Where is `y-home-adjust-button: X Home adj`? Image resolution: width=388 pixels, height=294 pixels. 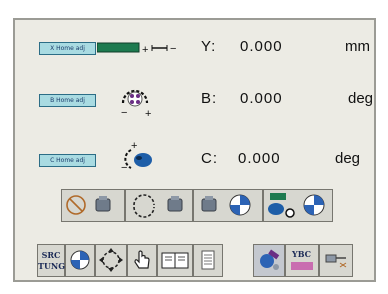
y-home-adjust-button: X Home adj is located at coordinates (67, 48).